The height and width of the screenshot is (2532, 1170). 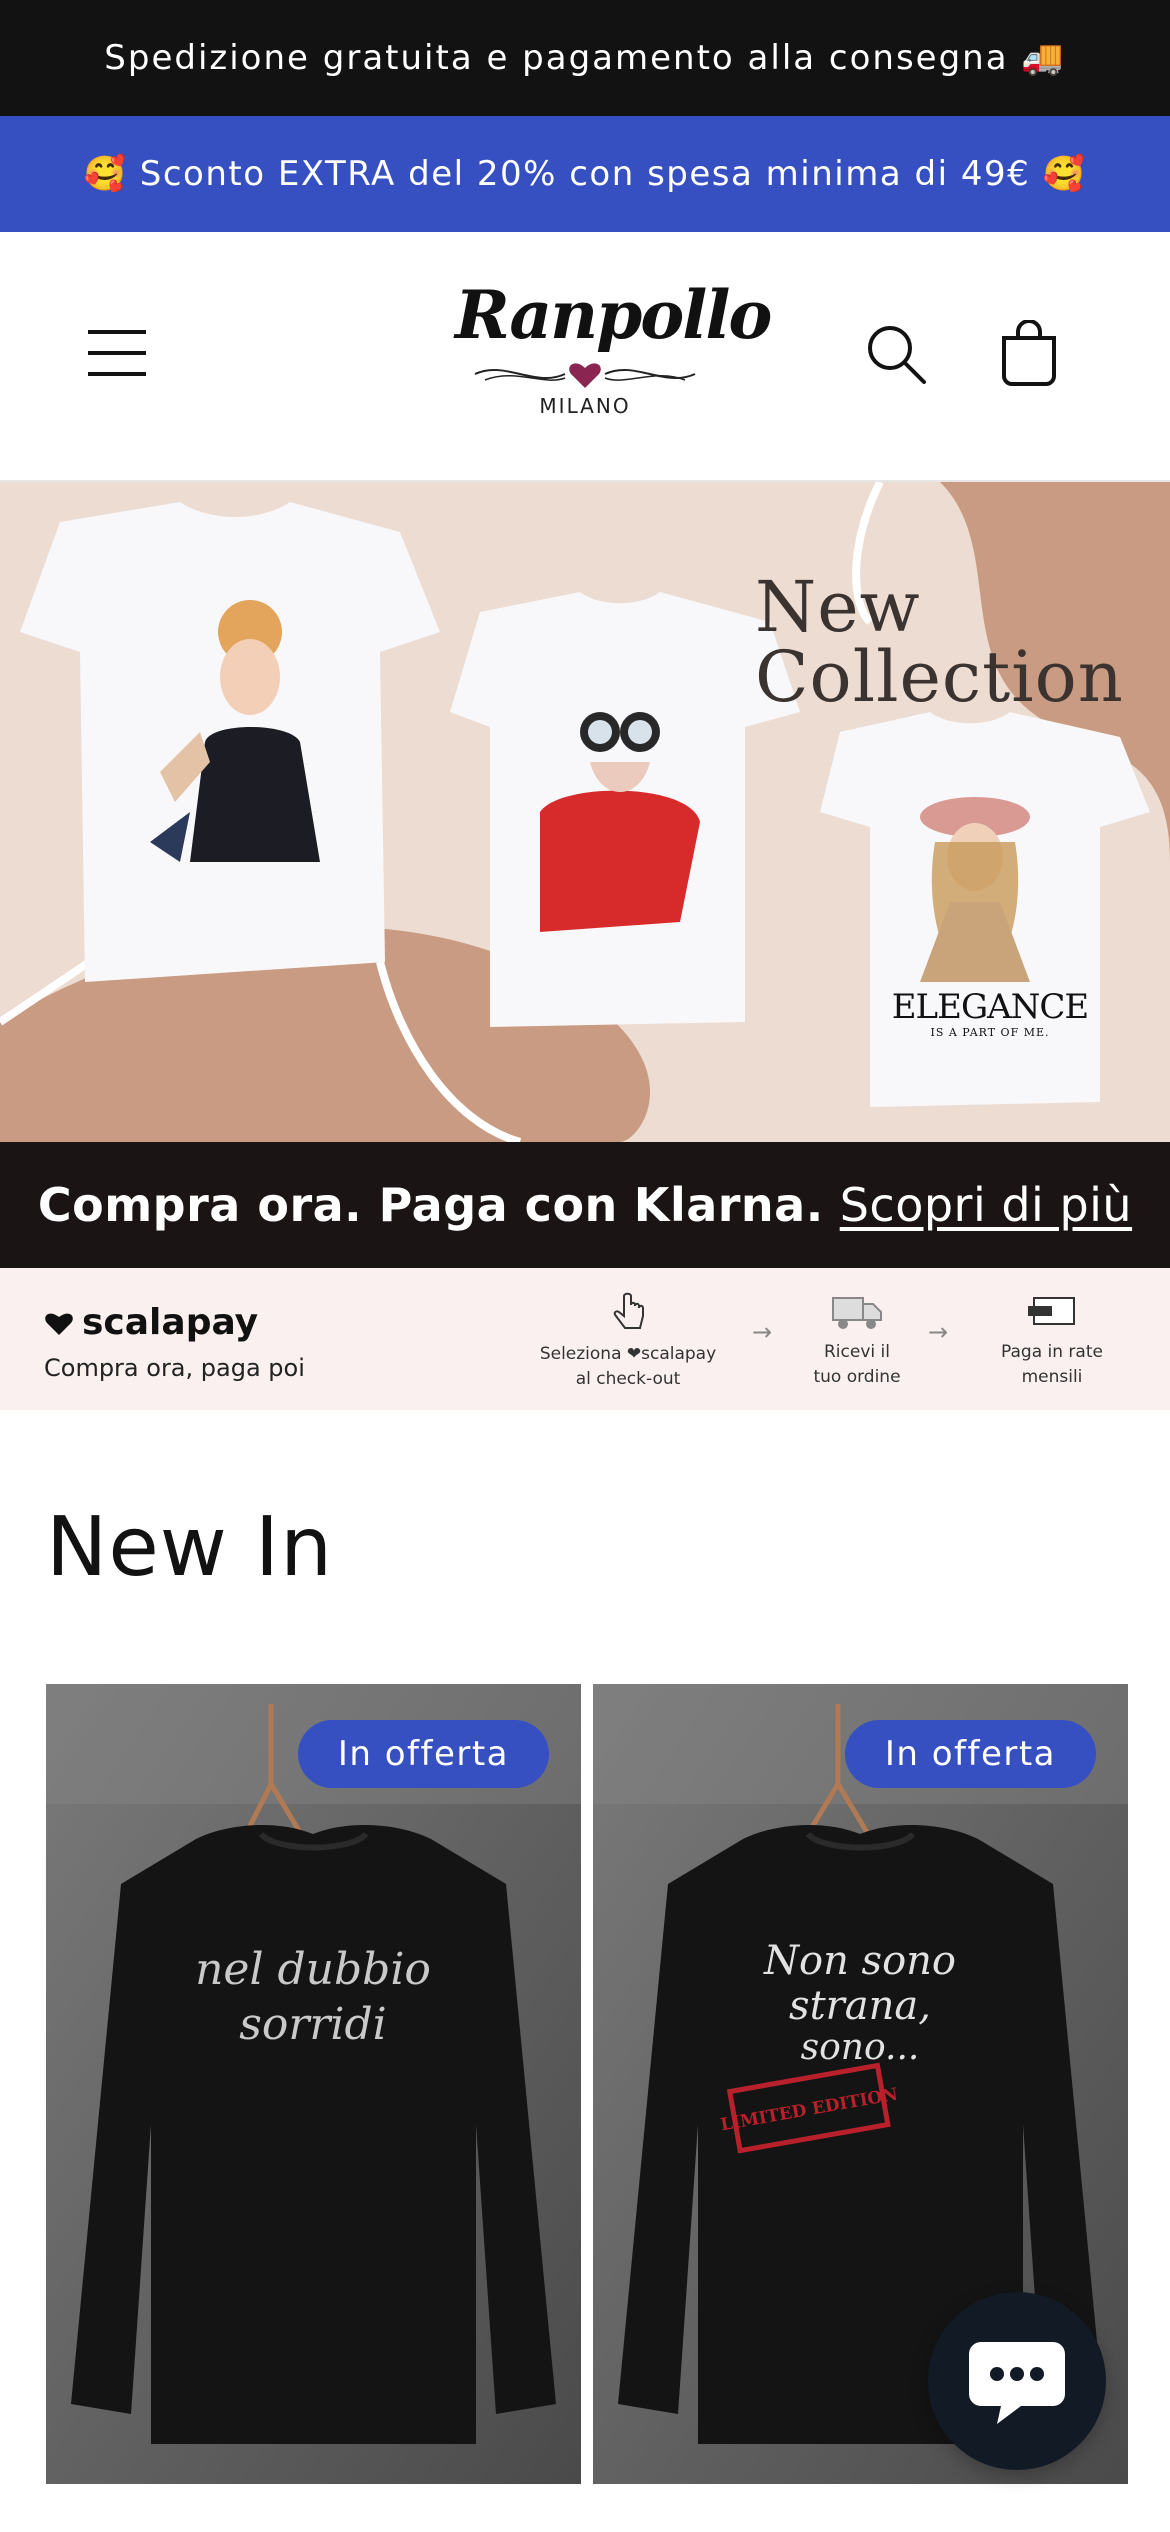 What do you see at coordinates (986, 1205) in the screenshot?
I see `klarna-learn-more-link: Scopri di più` at bounding box center [986, 1205].